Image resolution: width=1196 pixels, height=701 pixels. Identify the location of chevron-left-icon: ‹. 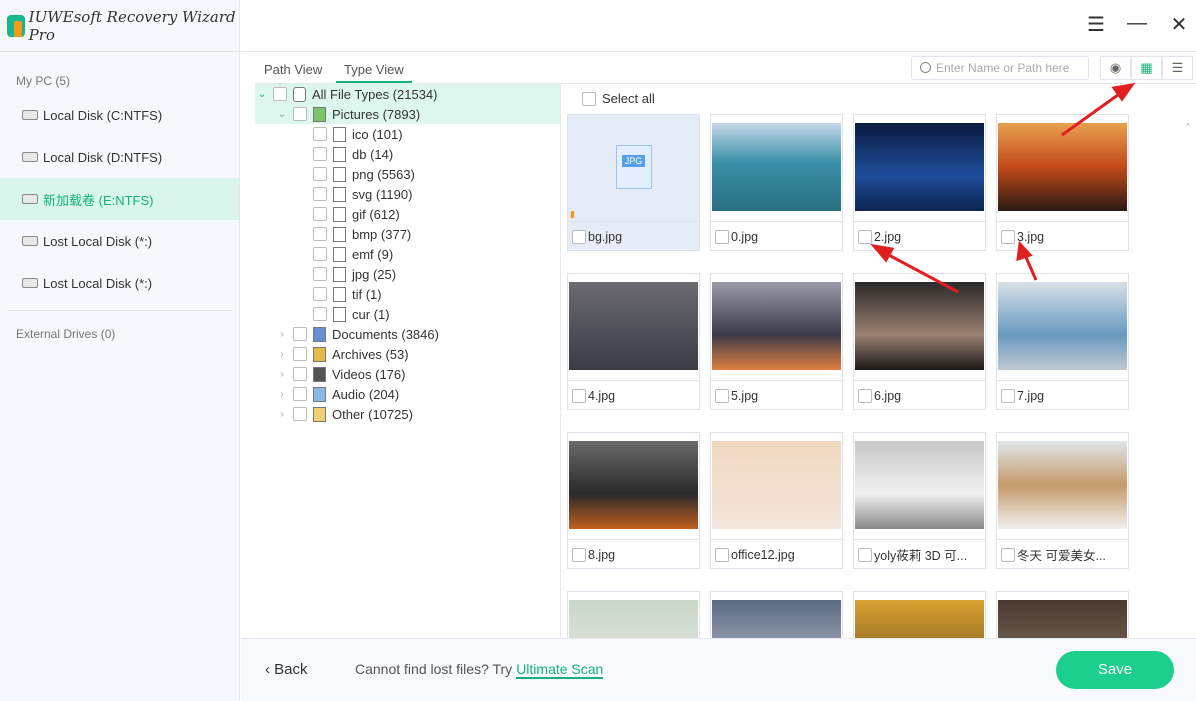
(270, 669).